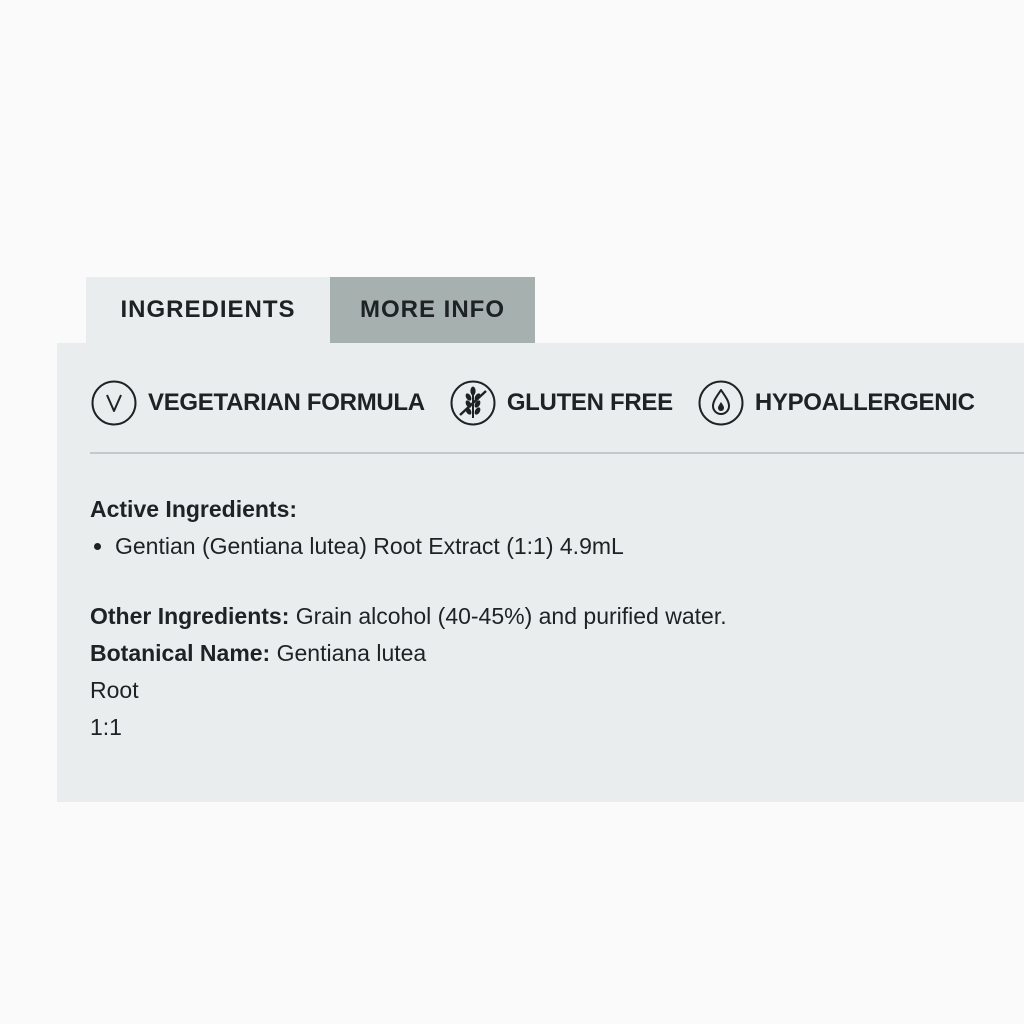 The width and height of the screenshot is (1024, 1024). Describe the element at coordinates (286, 402) in the screenshot. I see `badge-label: VEGETARIAN FORMULA` at that location.